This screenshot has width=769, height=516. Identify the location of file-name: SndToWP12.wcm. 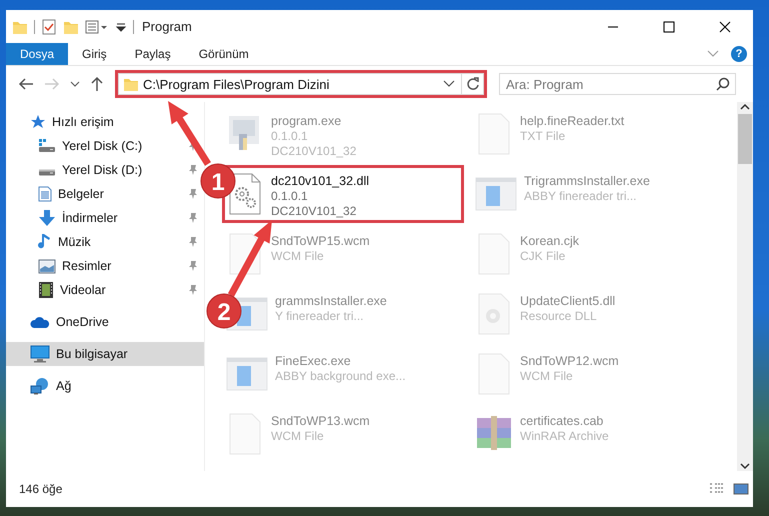
(569, 361).